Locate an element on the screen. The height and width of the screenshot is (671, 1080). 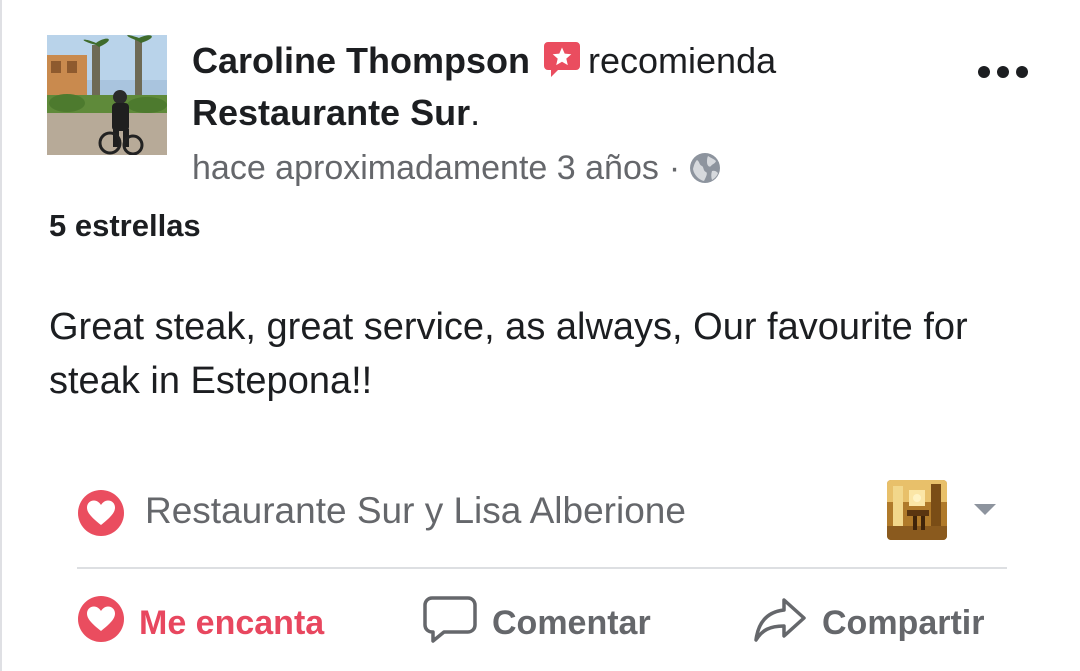
post-meta: hace aproximadamente 3 años · is located at coordinates (572, 171).